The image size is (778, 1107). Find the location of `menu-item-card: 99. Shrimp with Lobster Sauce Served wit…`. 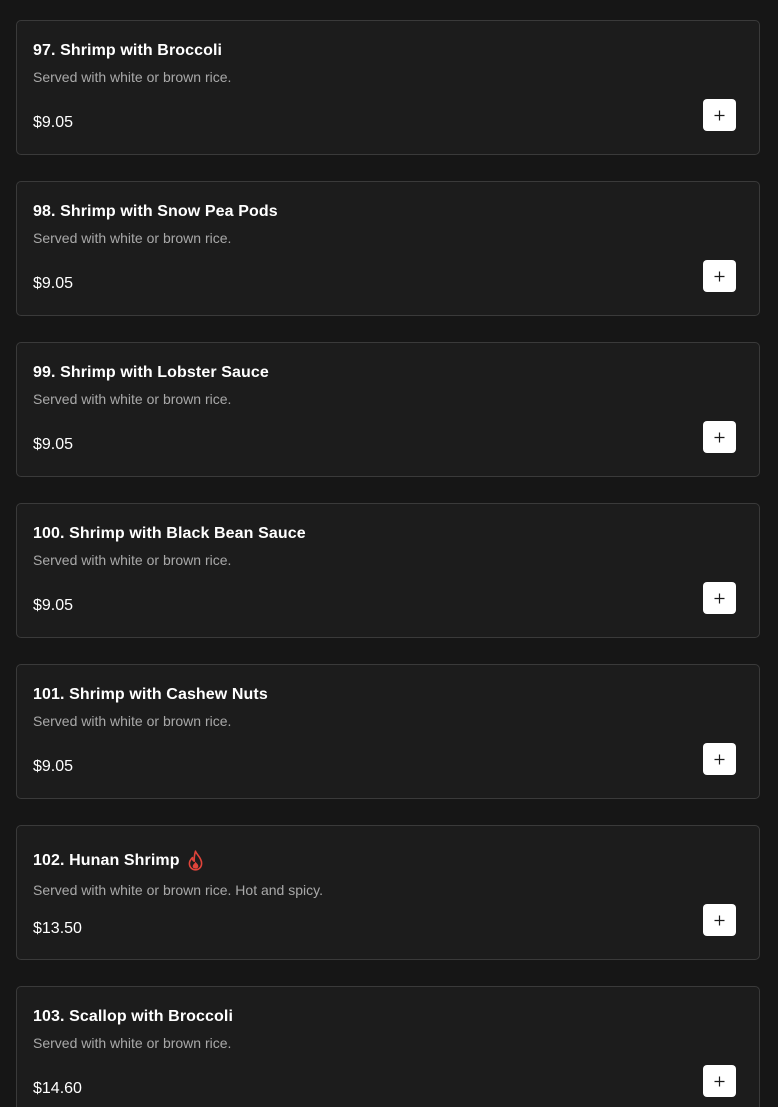

menu-item-card: 99. Shrimp with Lobster Sauce Served wit… is located at coordinates (388, 409).